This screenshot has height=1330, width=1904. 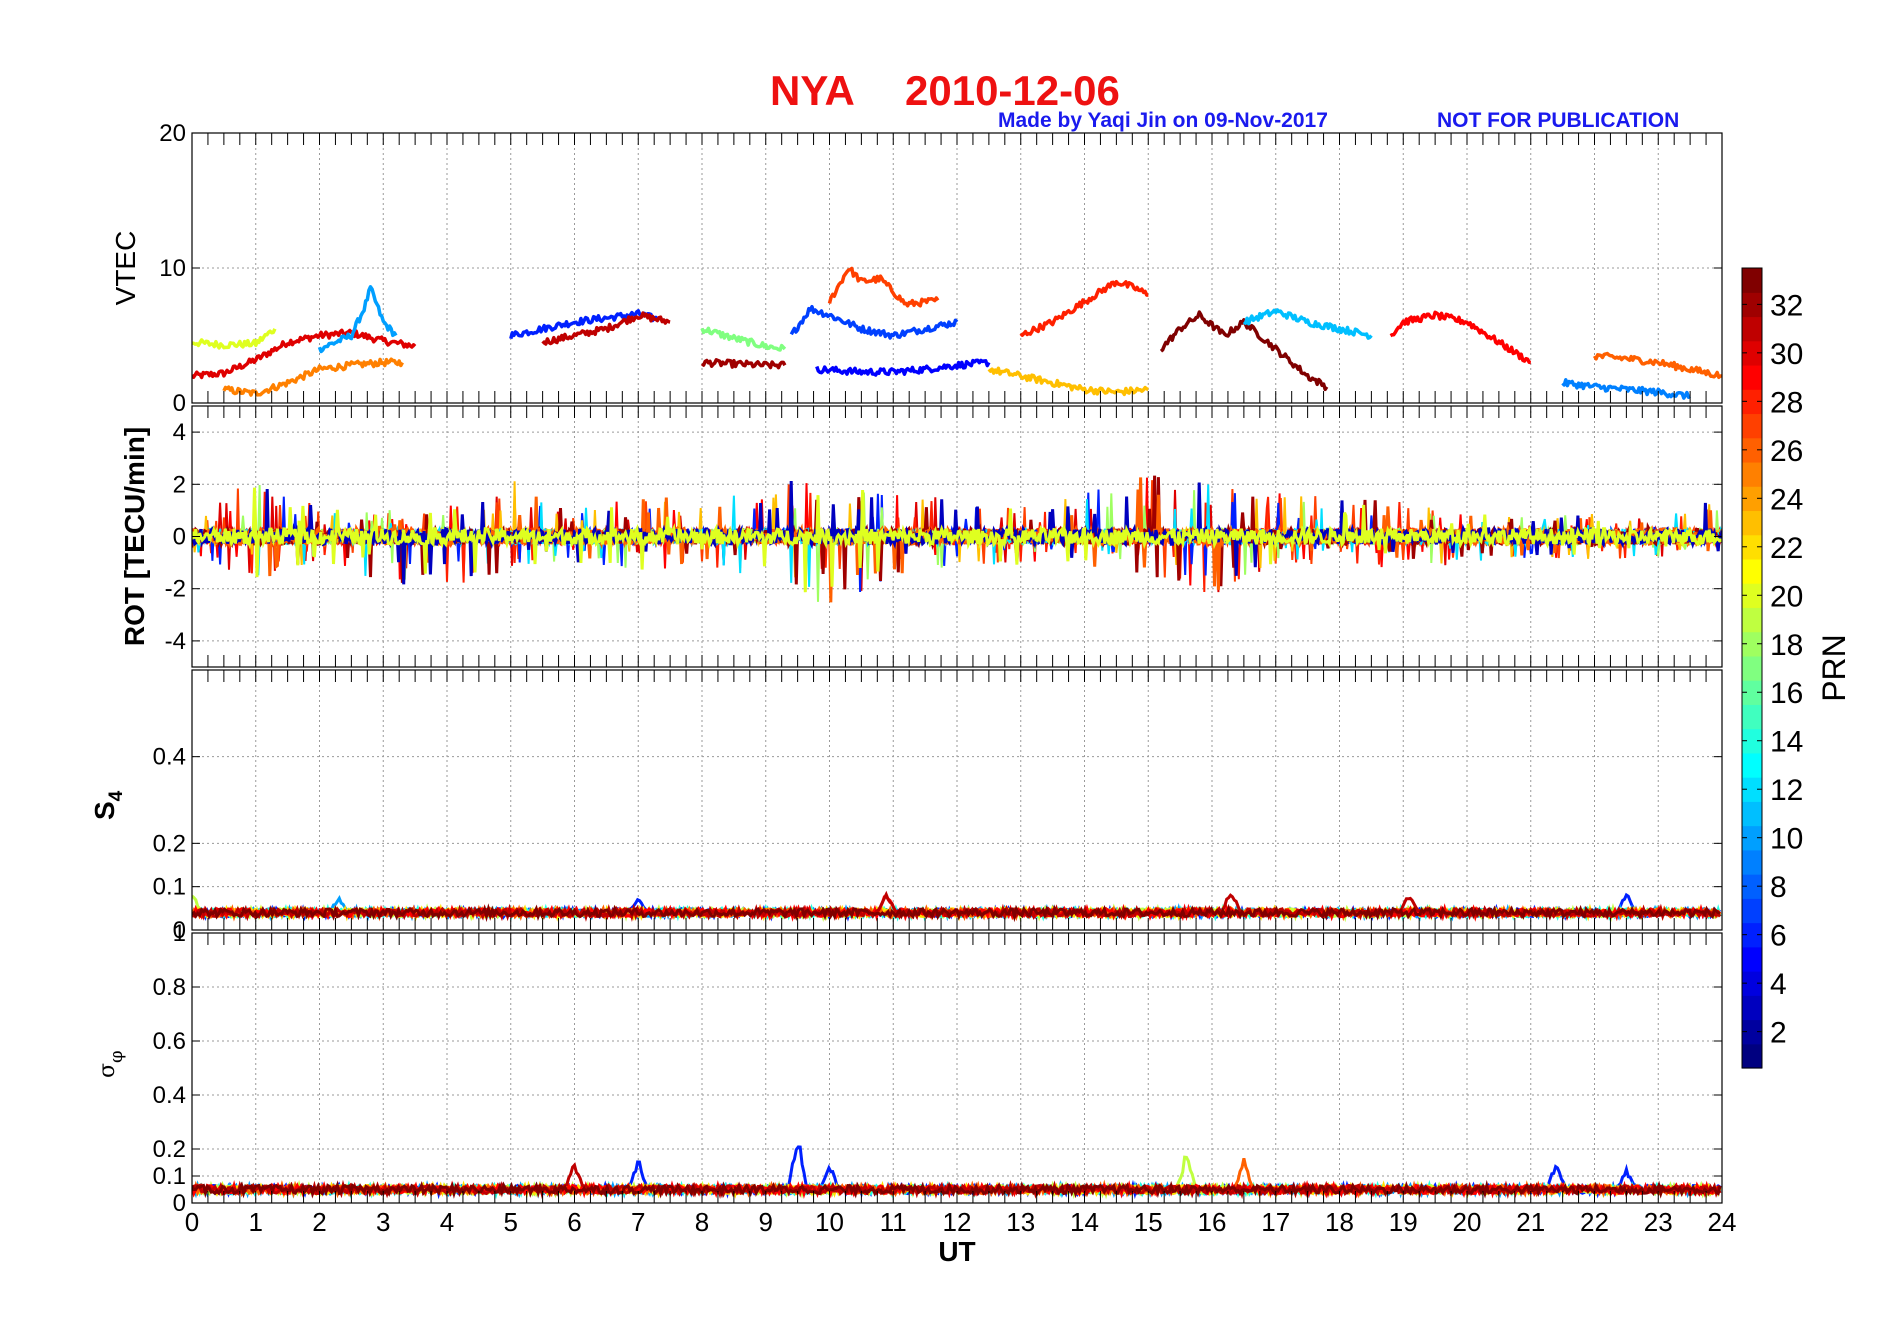 What do you see at coordinates (172, 133) in the screenshot?
I see `y-tick-label: 20` at bounding box center [172, 133].